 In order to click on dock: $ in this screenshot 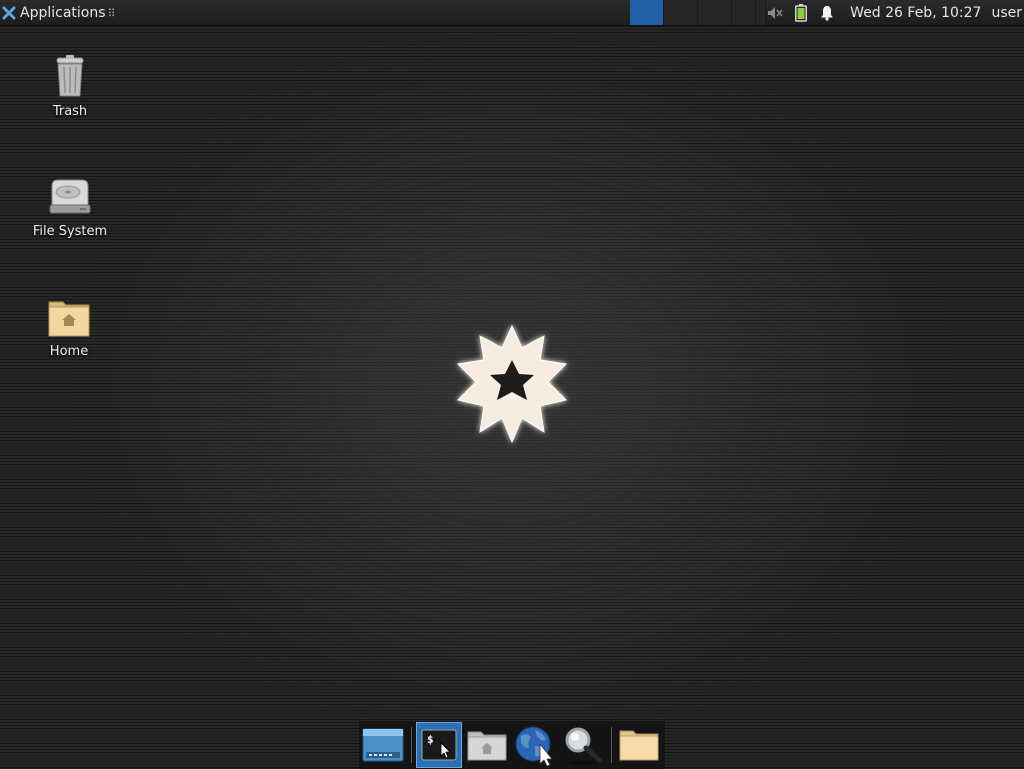, I will do `click(512, 744)`.